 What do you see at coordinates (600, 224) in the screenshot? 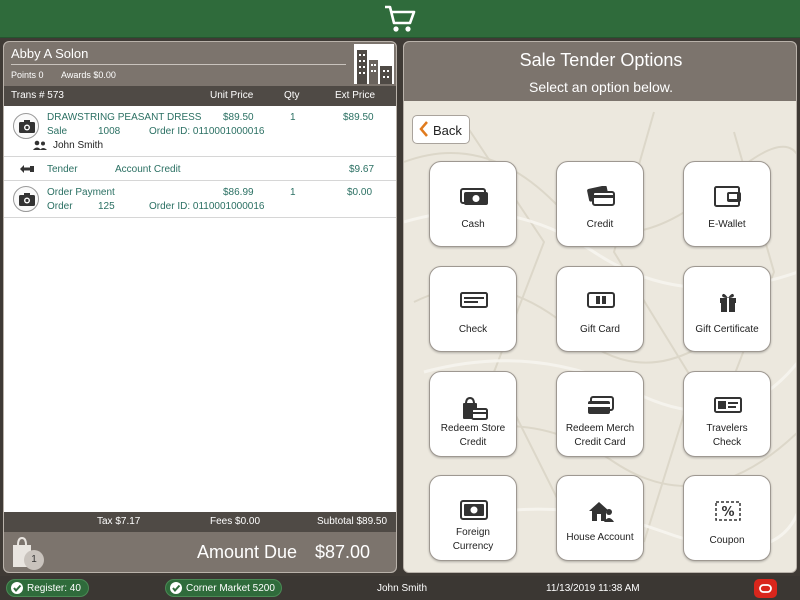
I see `tile-label: Credit` at bounding box center [600, 224].